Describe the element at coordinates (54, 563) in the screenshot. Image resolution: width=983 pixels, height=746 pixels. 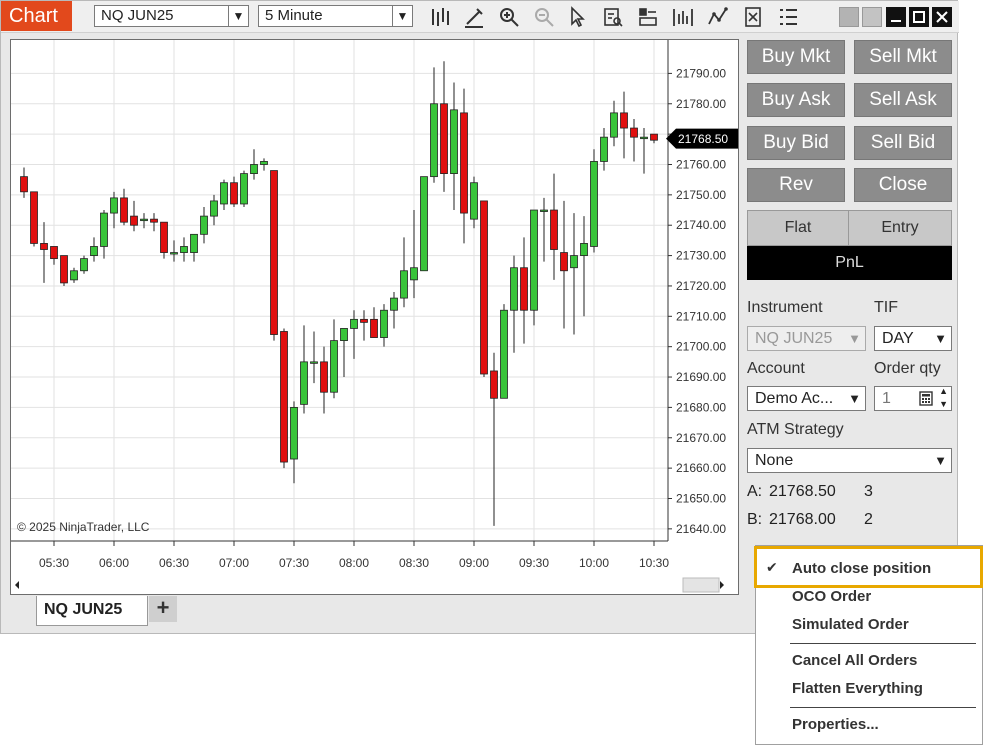
I see `x-tick-label: 05:30` at that location.